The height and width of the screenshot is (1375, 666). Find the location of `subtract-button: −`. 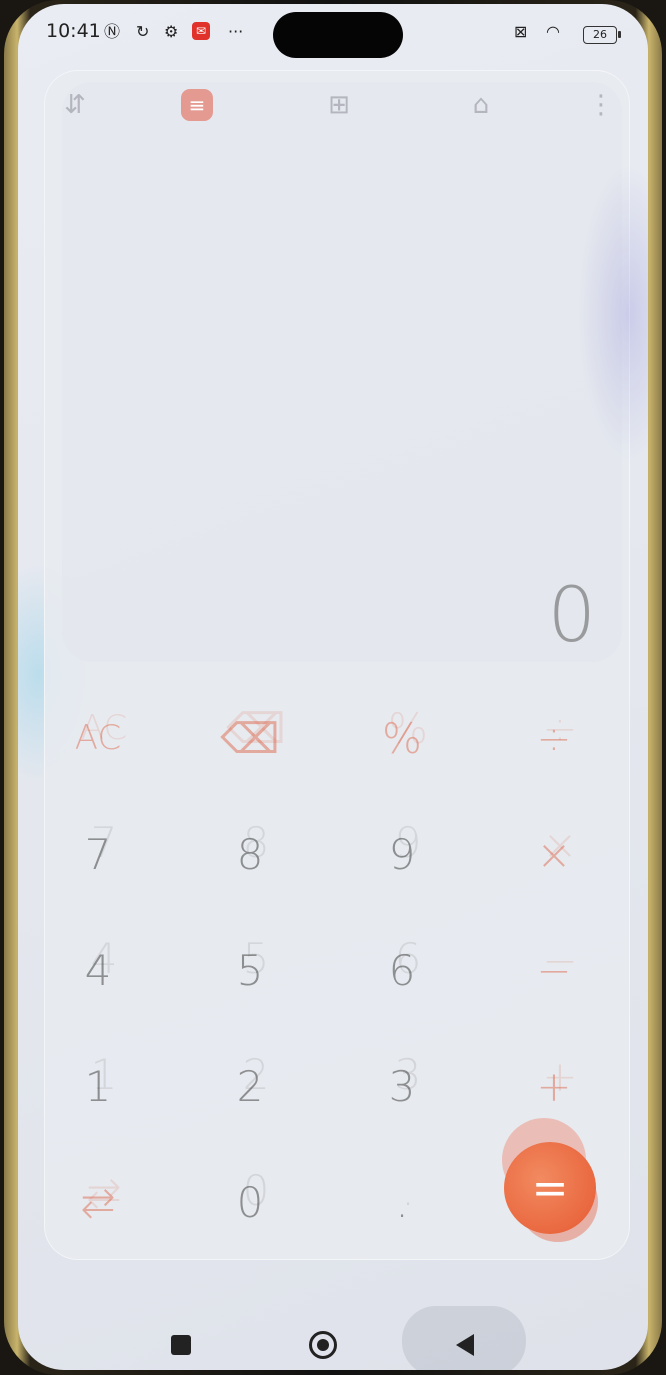

subtract-button: − is located at coordinates (554, 970).